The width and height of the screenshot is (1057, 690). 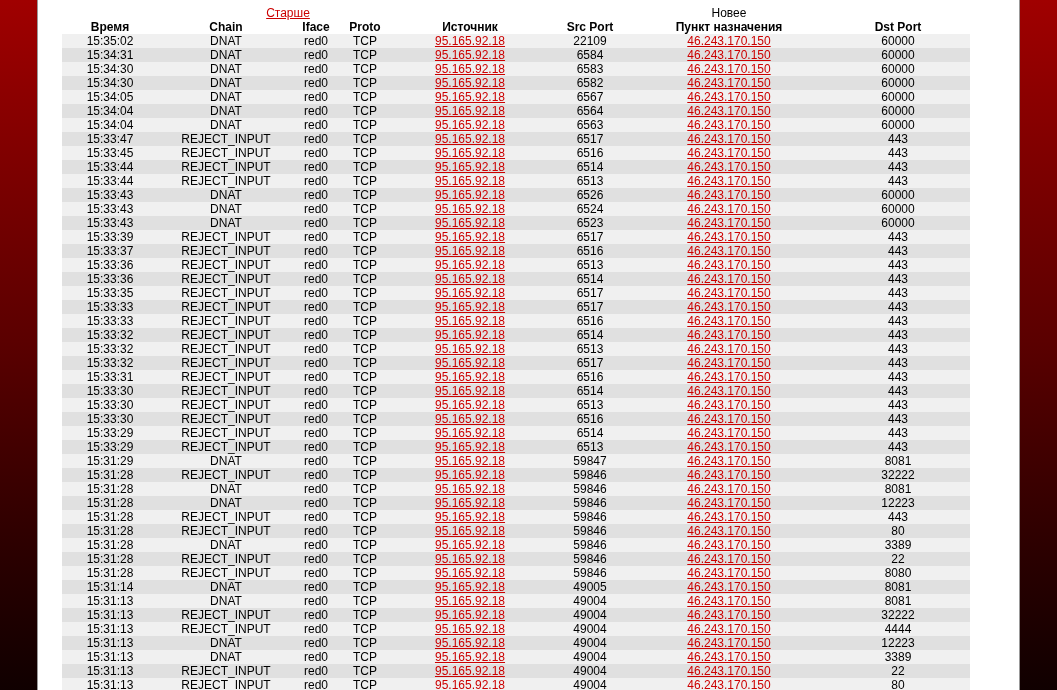 What do you see at coordinates (226, 545) in the screenshot?
I see `table-cell: DNAT` at bounding box center [226, 545].